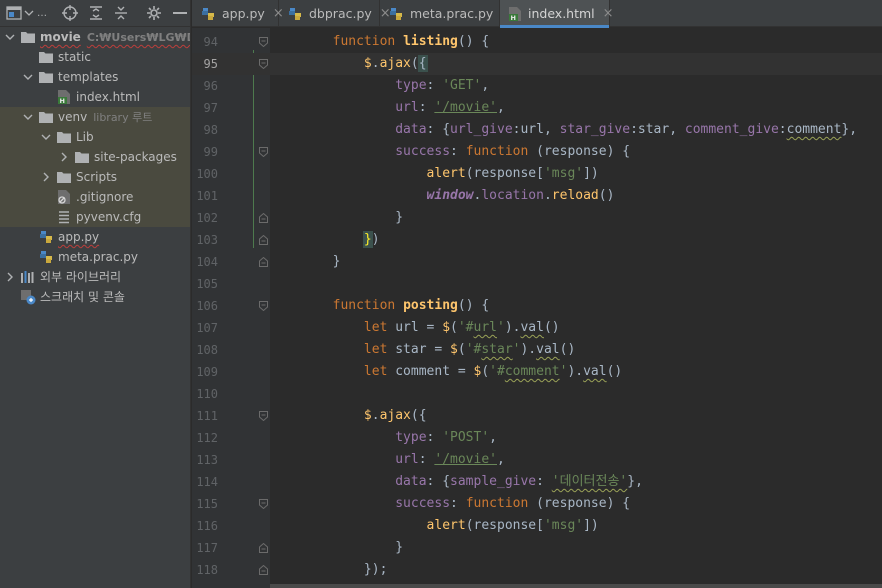 The height and width of the screenshot is (588, 882). Describe the element at coordinates (180, 13) in the screenshot. I see `hide-icon` at that location.